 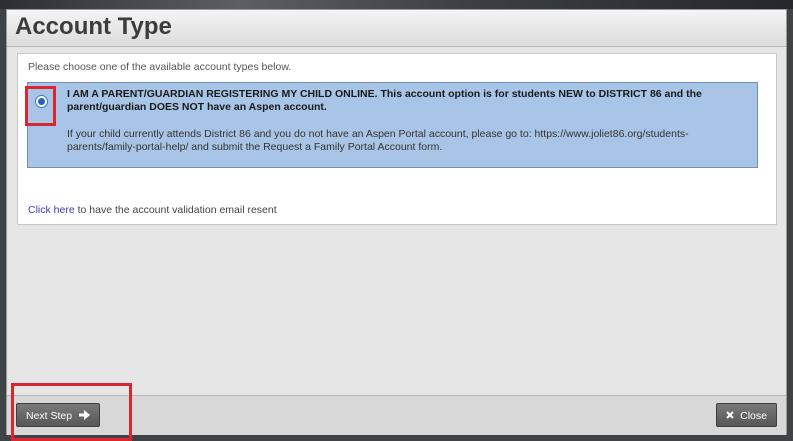 What do you see at coordinates (396, 4) in the screenshot?
I see `background-header-strip` at bounding box center [396, 4].